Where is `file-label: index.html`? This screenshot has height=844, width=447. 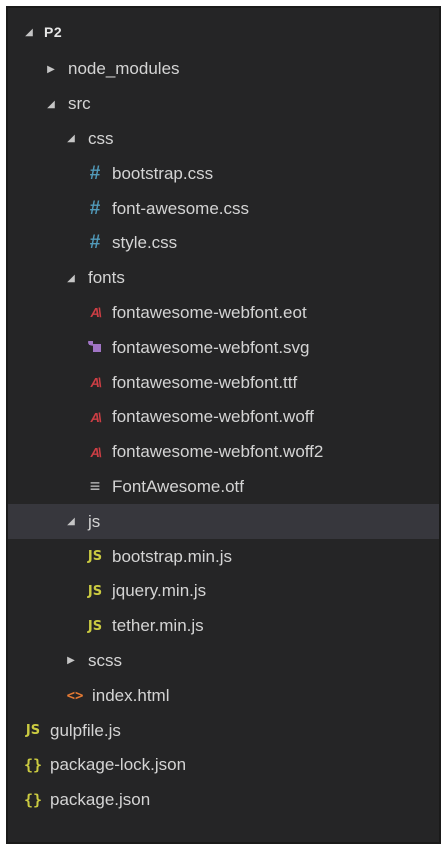 file-label: index.html is located at coordinates (131, 695).